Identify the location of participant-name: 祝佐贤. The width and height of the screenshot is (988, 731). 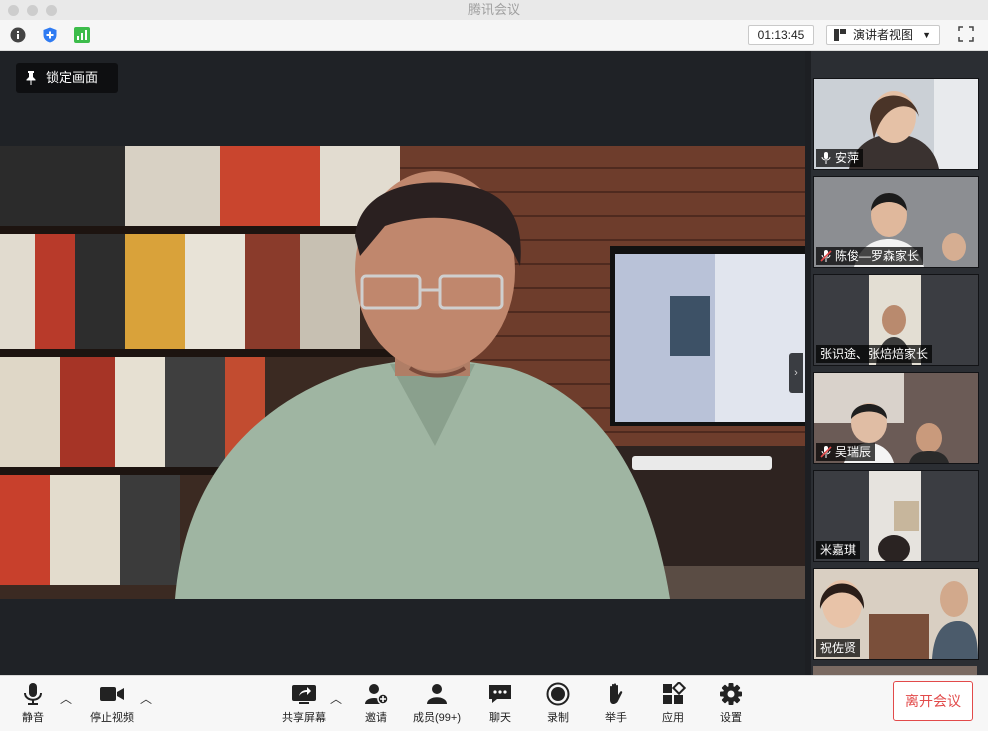
(838, 648).